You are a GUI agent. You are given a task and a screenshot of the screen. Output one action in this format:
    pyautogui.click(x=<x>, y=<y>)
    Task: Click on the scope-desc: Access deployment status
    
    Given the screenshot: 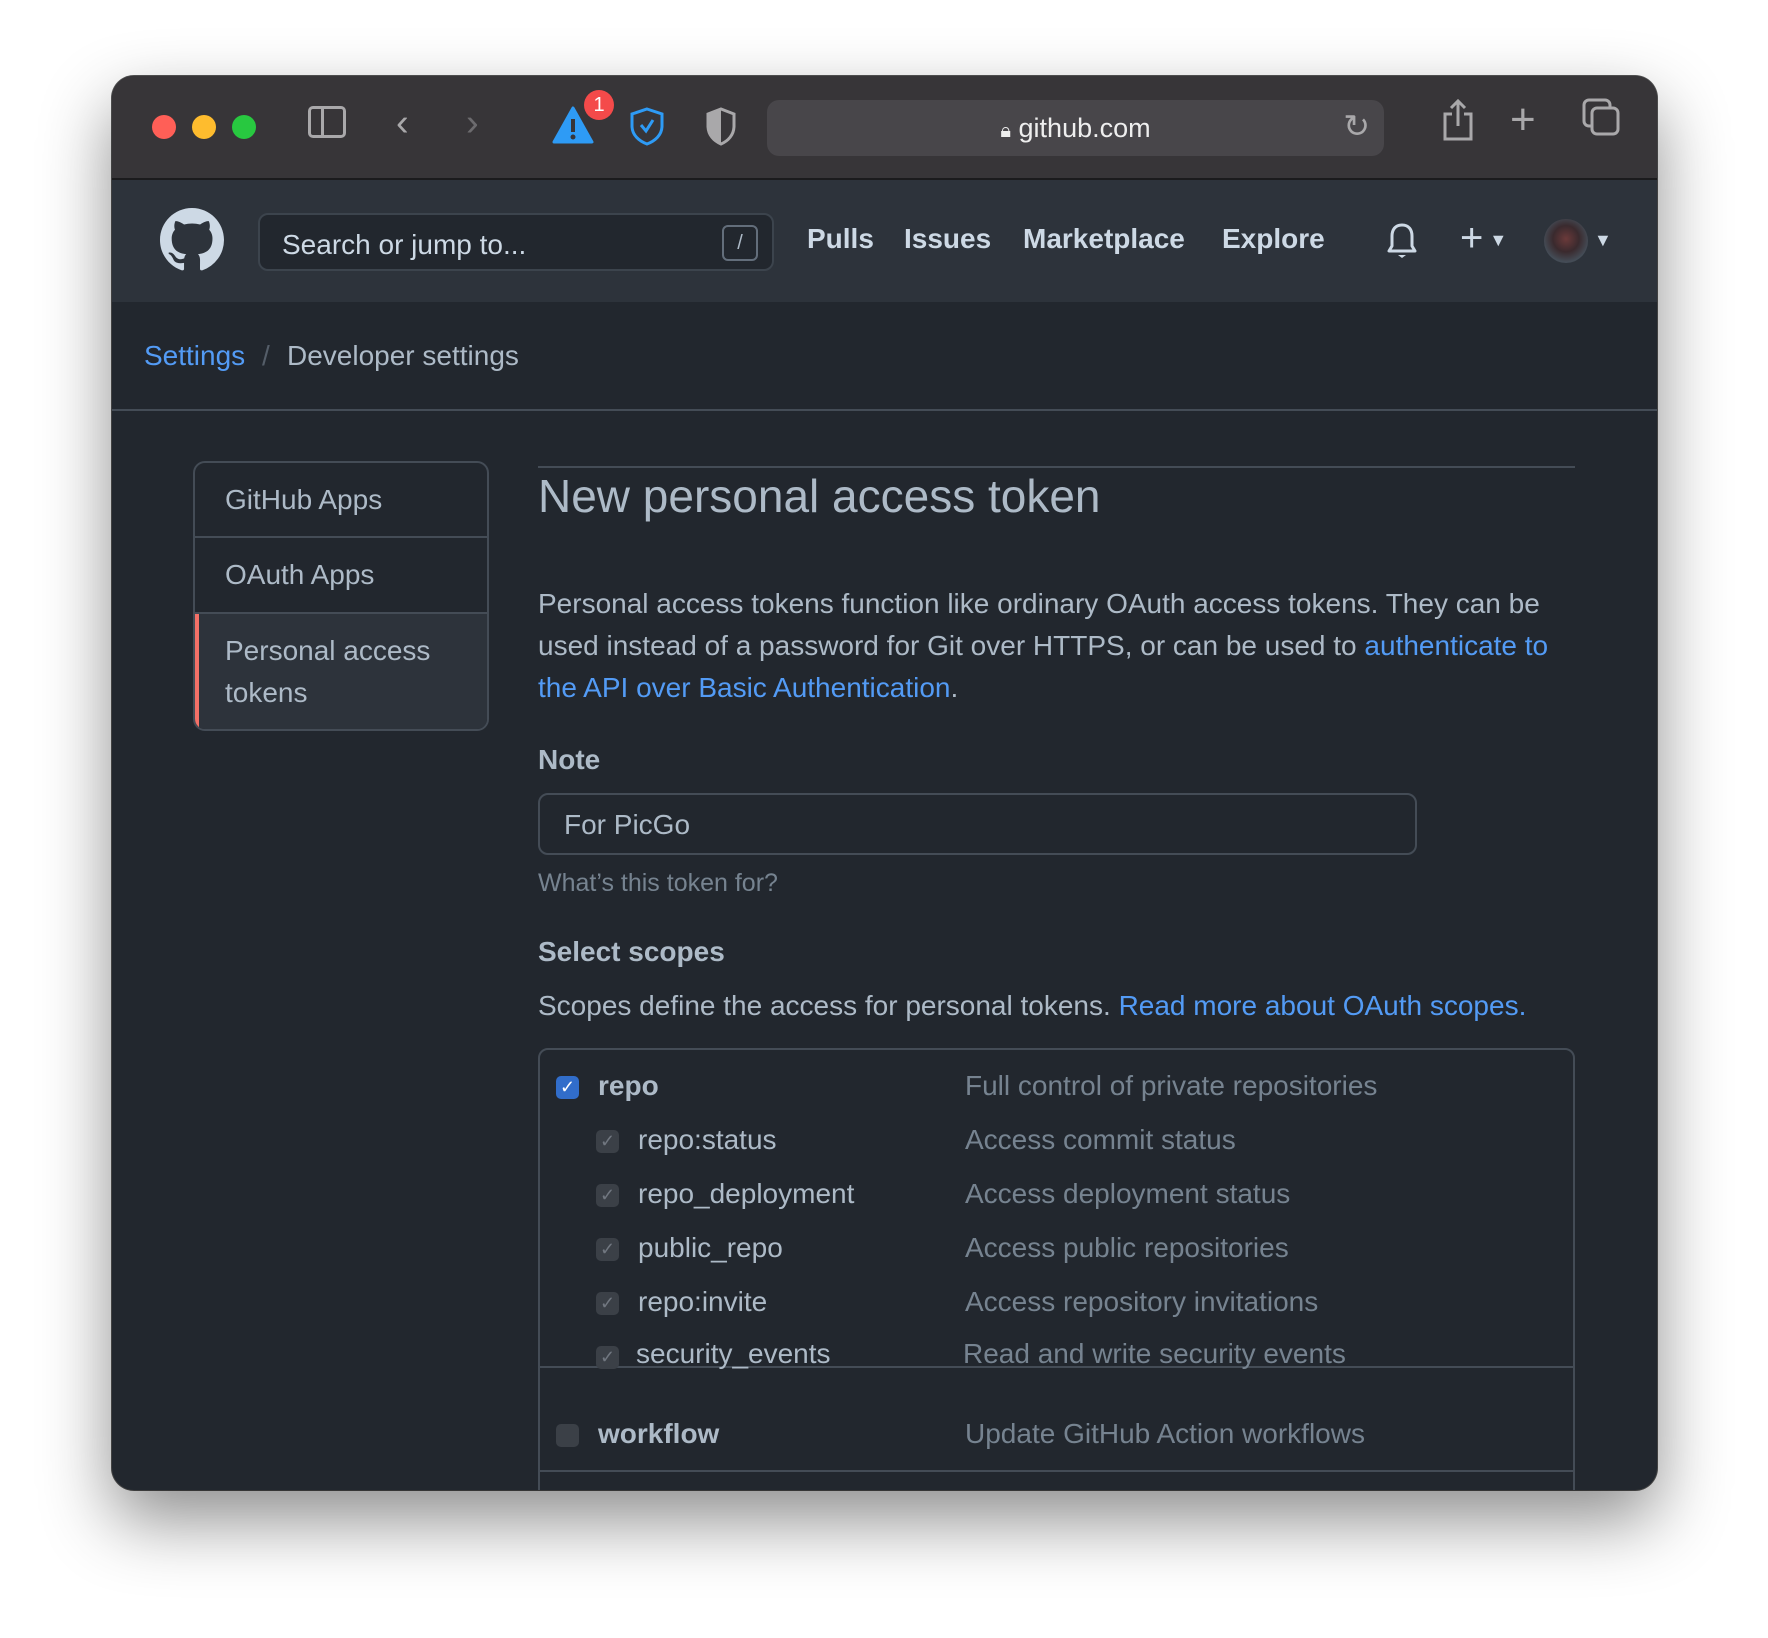 What is the action you would take?
    pyautogui.click(x=1128, y=1193)
    